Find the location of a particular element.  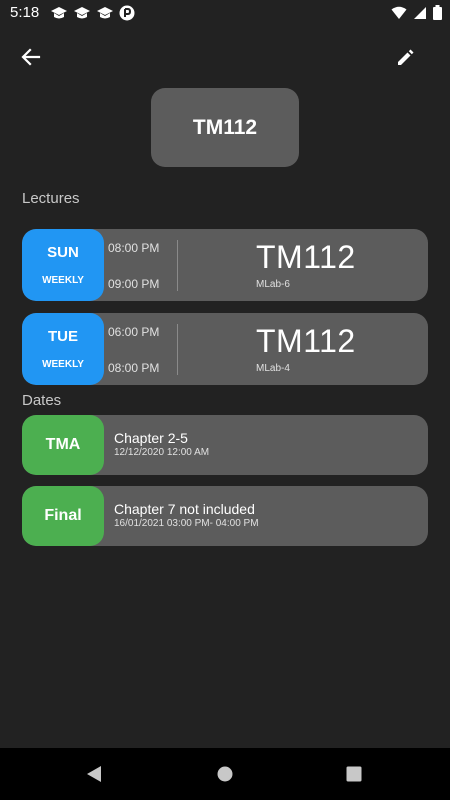

battery-icon is located at coordinates (437, 12).